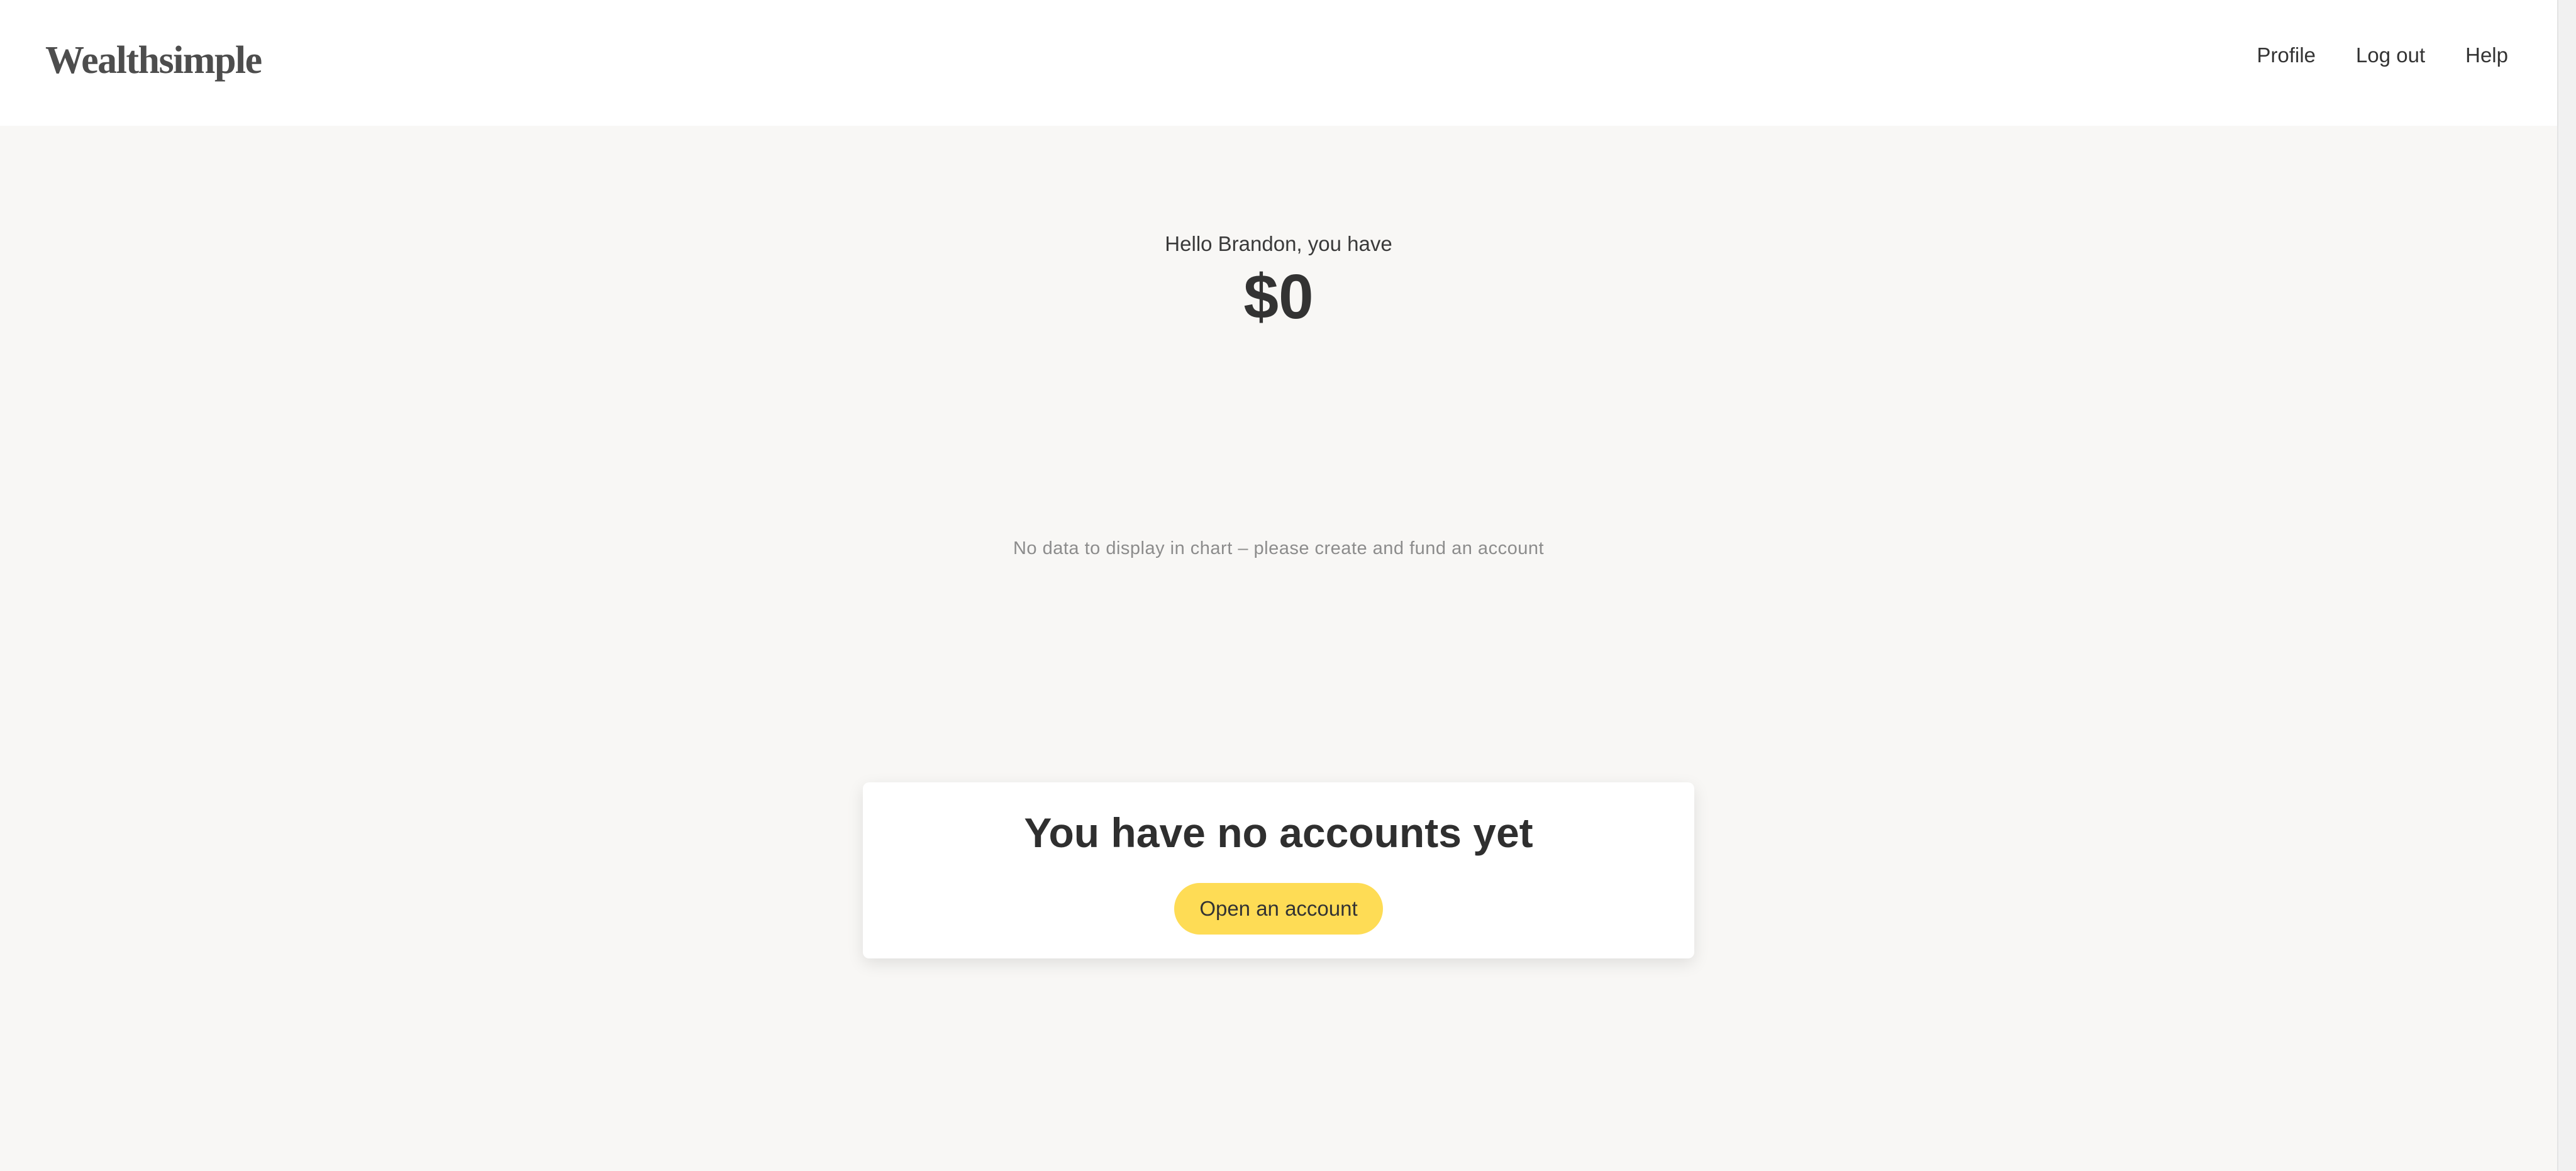  Describe the element at coordinates (2390, 55) in the screenshot. I see `nav-logout-link: Log out` at that location.